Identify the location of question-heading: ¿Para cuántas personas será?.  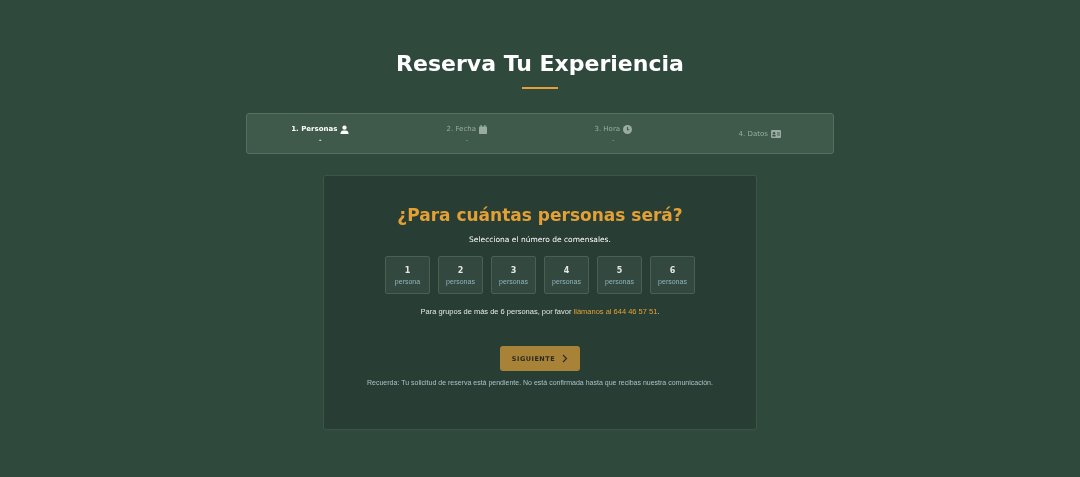
(540, 215).